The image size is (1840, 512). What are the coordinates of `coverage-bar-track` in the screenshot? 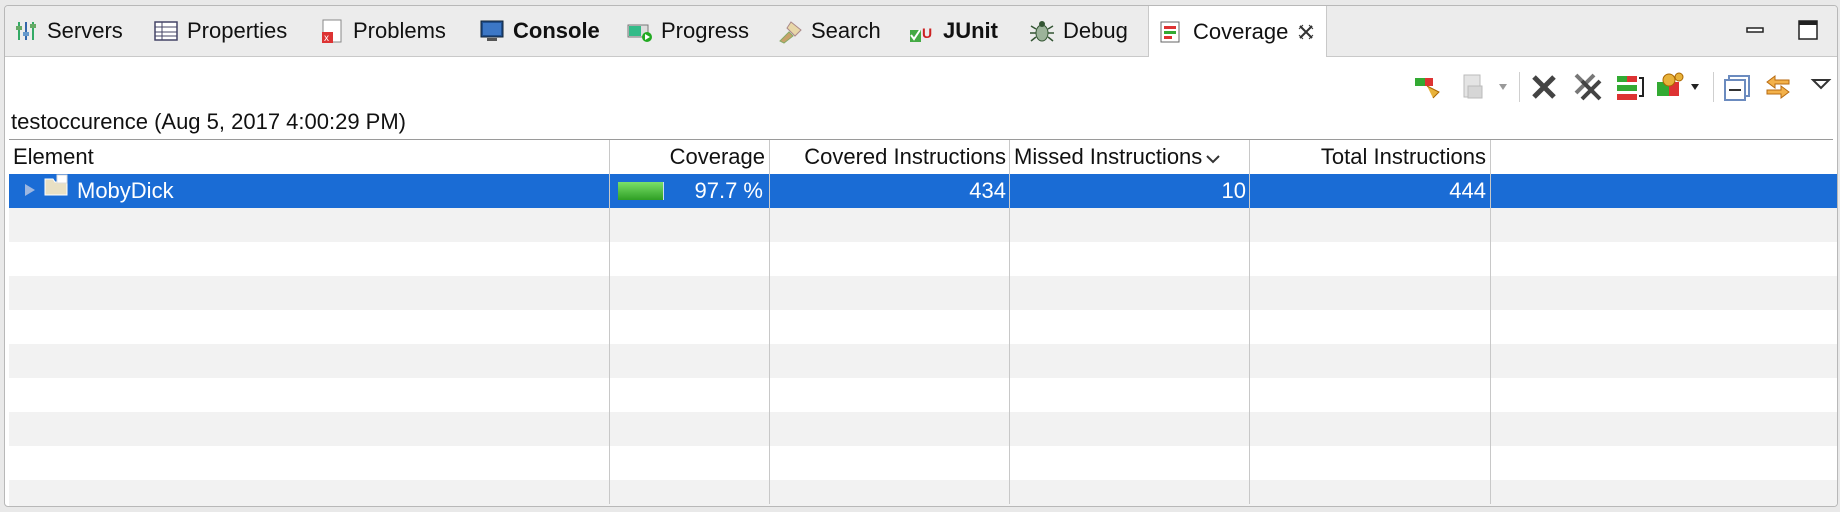 It's located at (641, 191).